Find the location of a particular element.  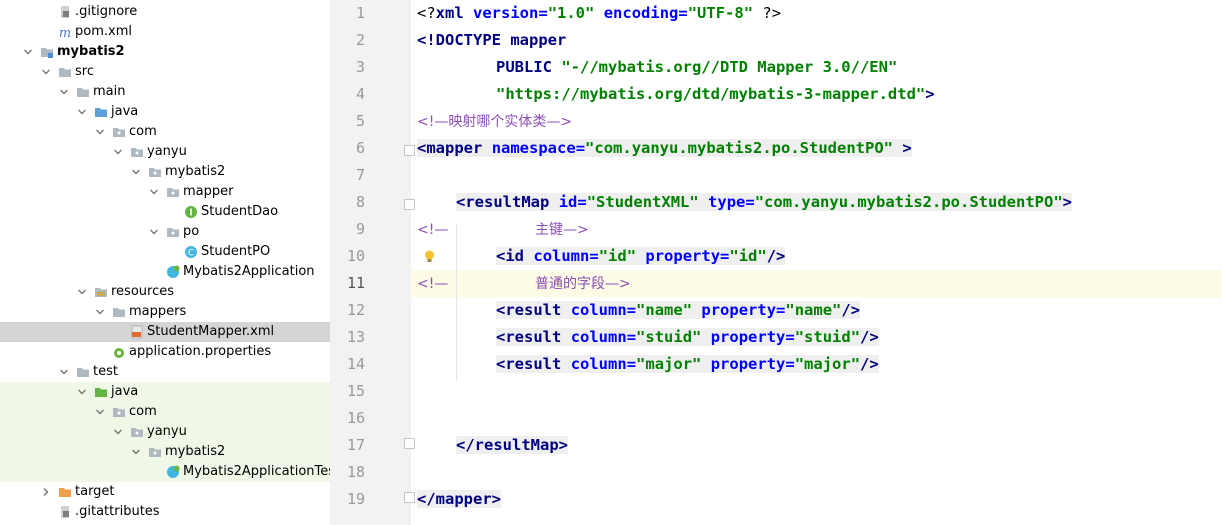

tree-item: po is located at coordinates (170, 232).